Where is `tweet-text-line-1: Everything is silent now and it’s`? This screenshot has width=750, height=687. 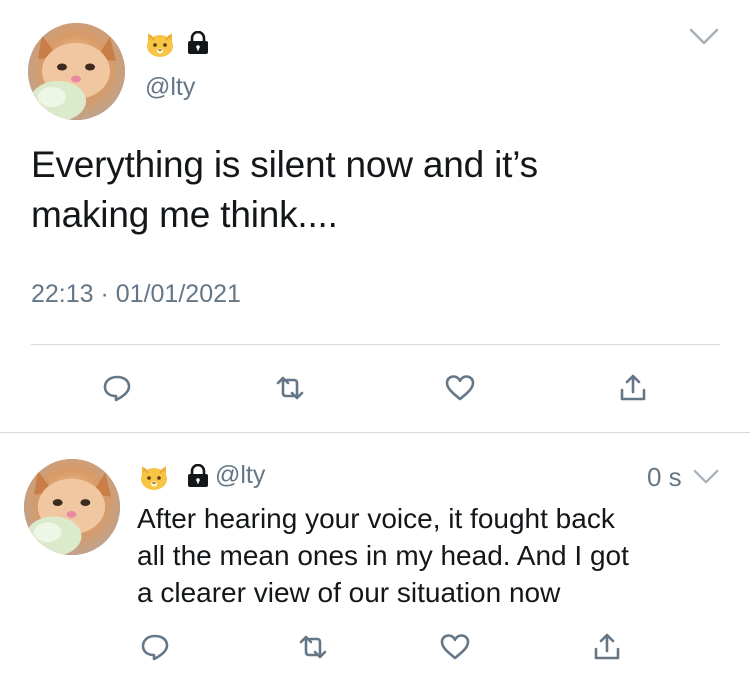 tweet-text-line-1: Everything is silent now and it’s is located at coordinates (284, 164).